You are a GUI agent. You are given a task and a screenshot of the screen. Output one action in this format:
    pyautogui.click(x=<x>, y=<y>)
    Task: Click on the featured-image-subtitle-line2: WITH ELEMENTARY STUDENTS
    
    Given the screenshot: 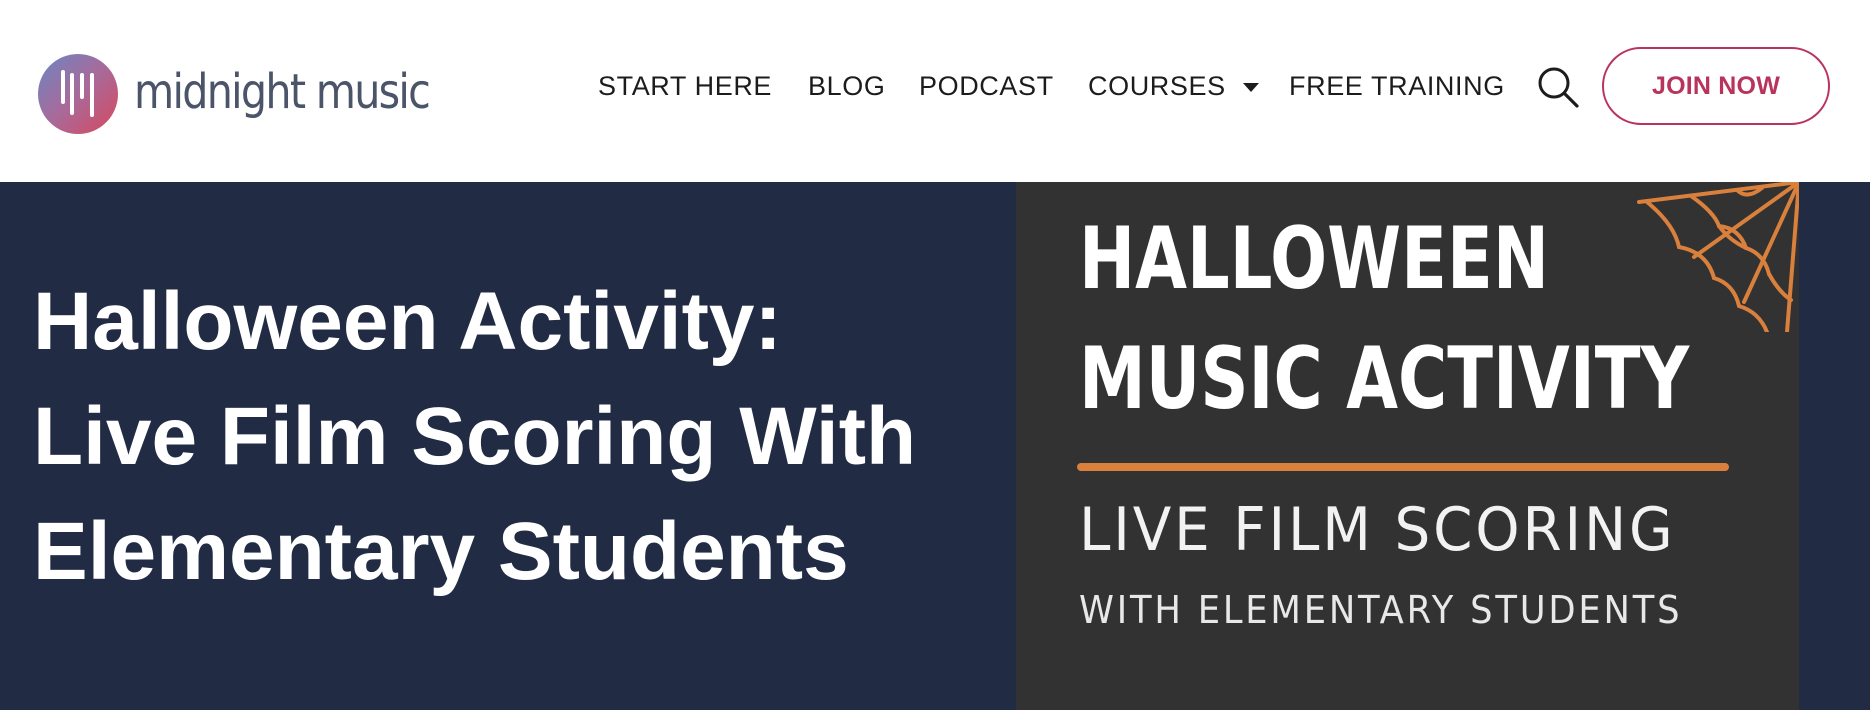 What is the action you would take?
    pyautogui.click(x=1381, y=610)
    